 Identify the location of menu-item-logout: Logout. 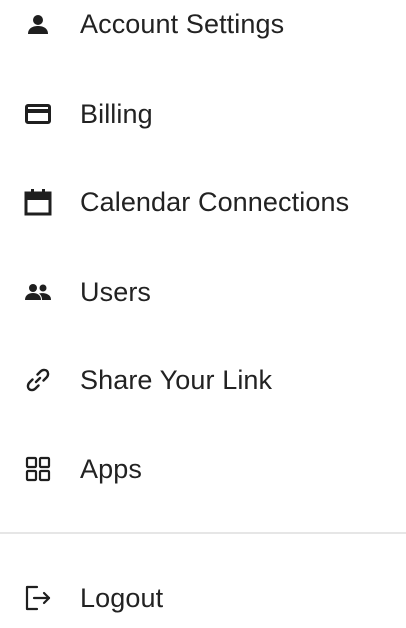
(203, 598).